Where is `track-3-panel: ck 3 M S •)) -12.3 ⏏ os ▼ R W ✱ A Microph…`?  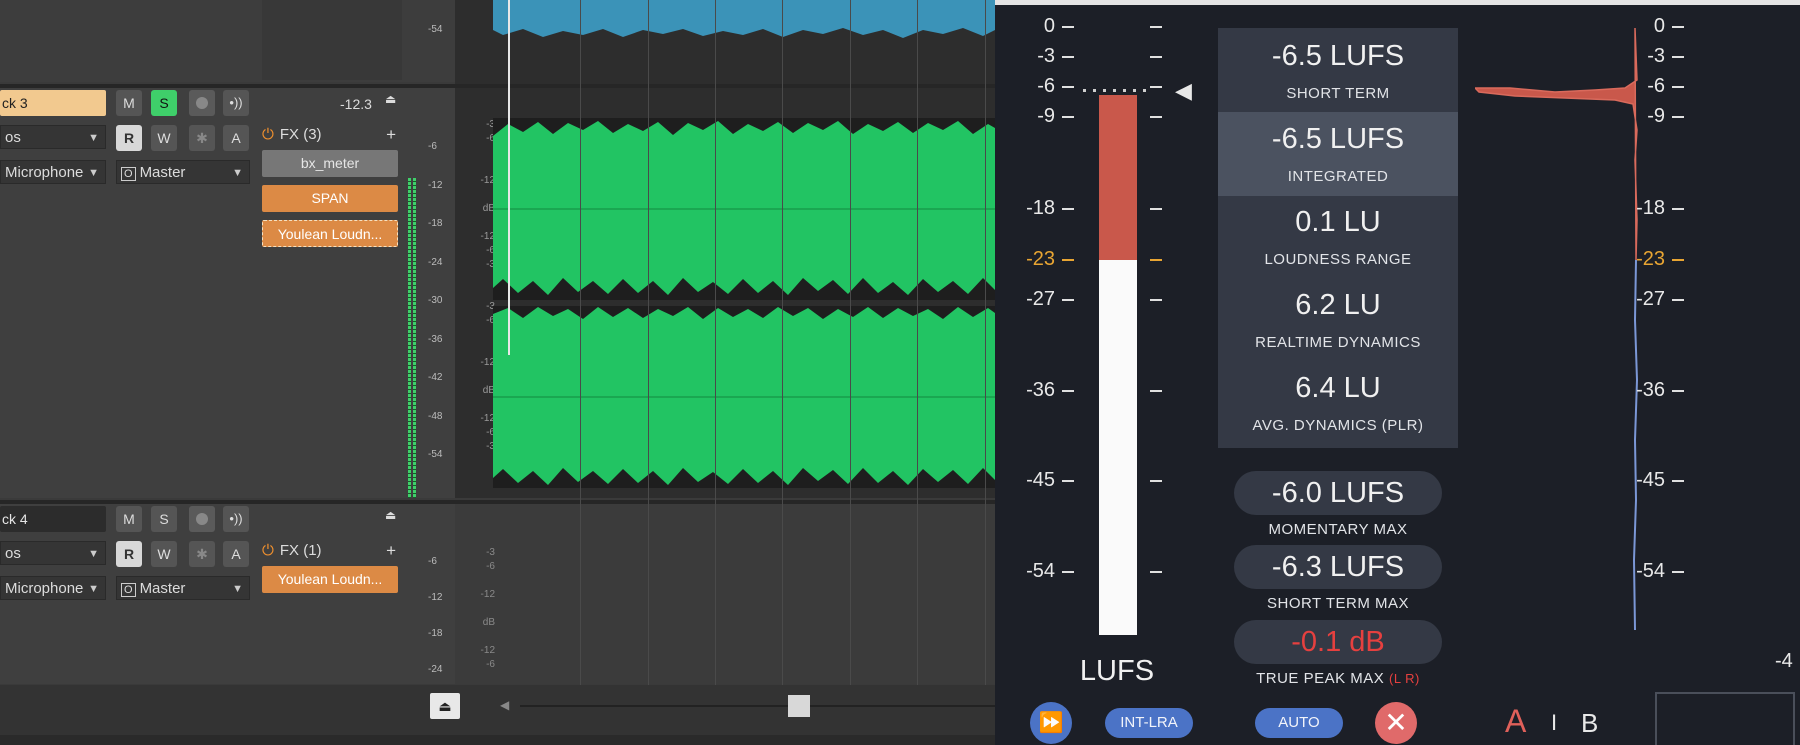
track-3-panel: ck 3 M S •)) -12.3 ⏏ os ▼ R W ✱ A Microph… is located at coordinates (227, 293).